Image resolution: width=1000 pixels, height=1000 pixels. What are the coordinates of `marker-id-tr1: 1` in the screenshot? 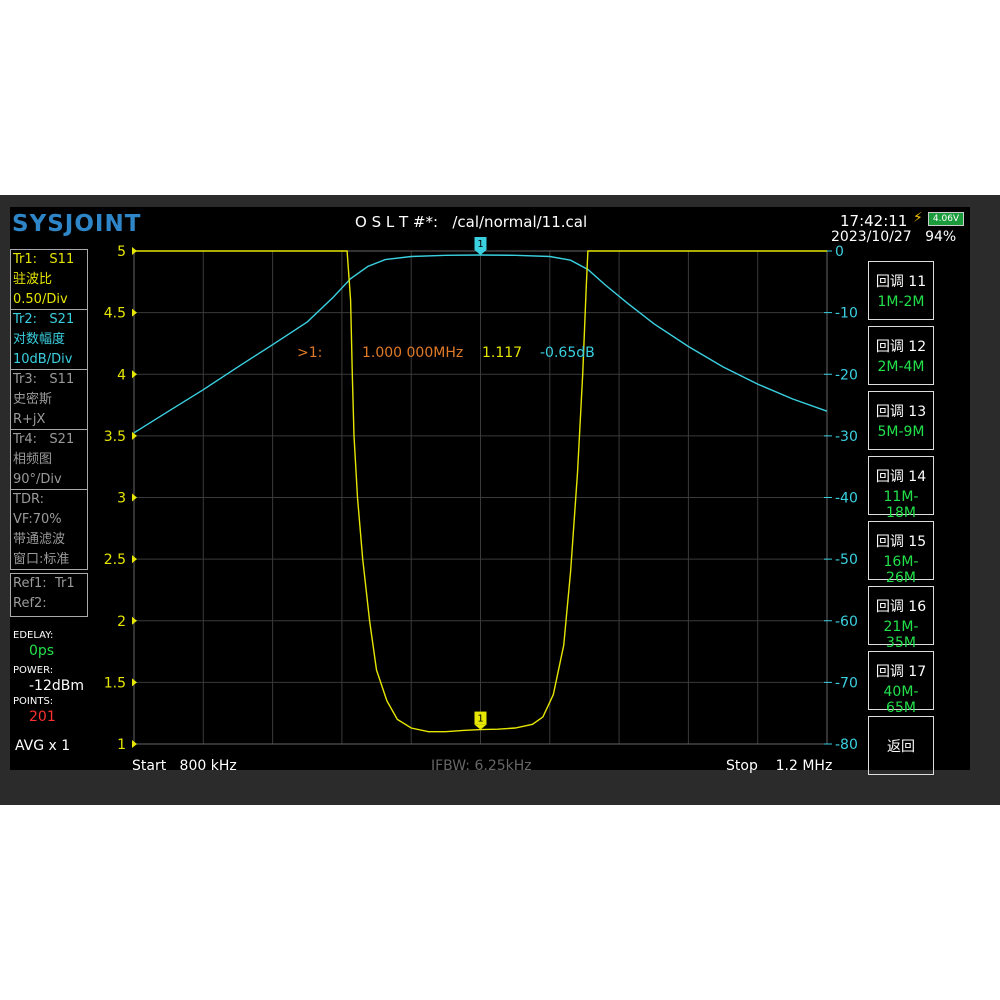 It's located at (480, 719).